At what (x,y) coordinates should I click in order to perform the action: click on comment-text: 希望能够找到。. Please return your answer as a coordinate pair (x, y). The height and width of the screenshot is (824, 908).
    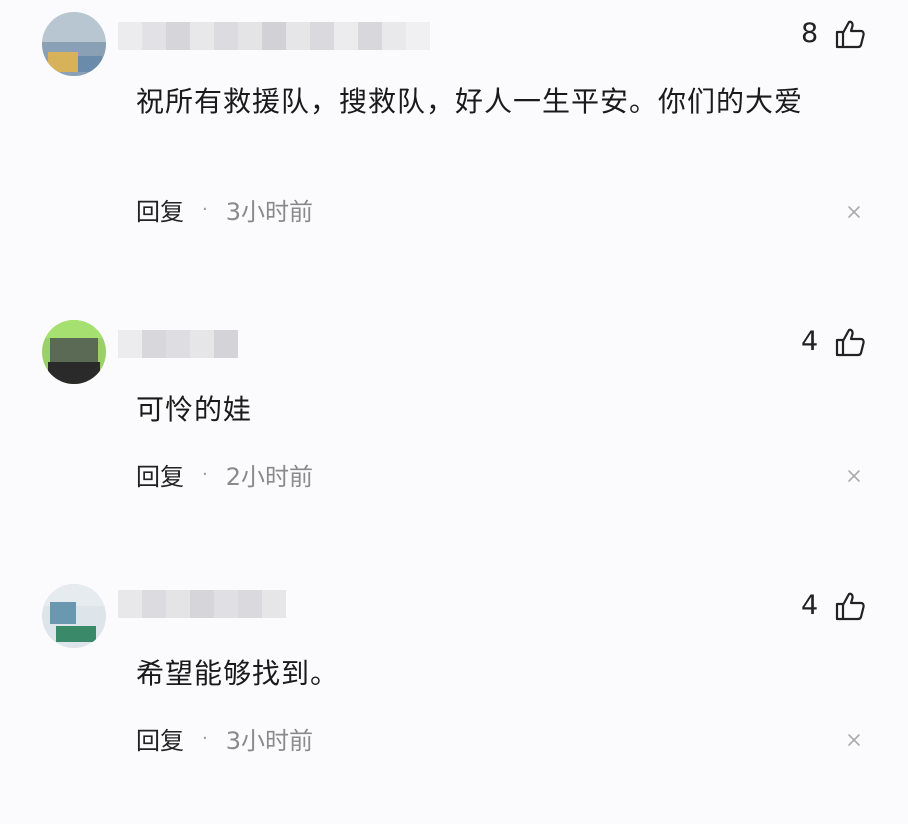
    Looking at the image, I should click on (238, 673).